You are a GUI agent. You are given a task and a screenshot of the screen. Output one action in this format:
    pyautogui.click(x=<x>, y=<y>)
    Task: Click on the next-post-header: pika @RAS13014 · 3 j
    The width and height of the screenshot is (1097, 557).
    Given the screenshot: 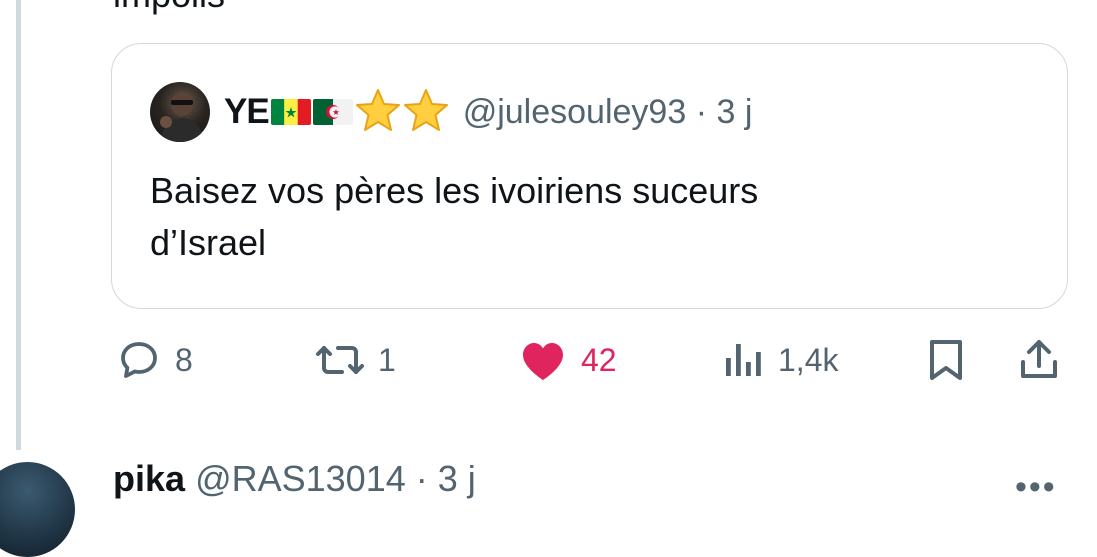 What is the action you would take?
    pyautogui.click(x=294, y=479)
    